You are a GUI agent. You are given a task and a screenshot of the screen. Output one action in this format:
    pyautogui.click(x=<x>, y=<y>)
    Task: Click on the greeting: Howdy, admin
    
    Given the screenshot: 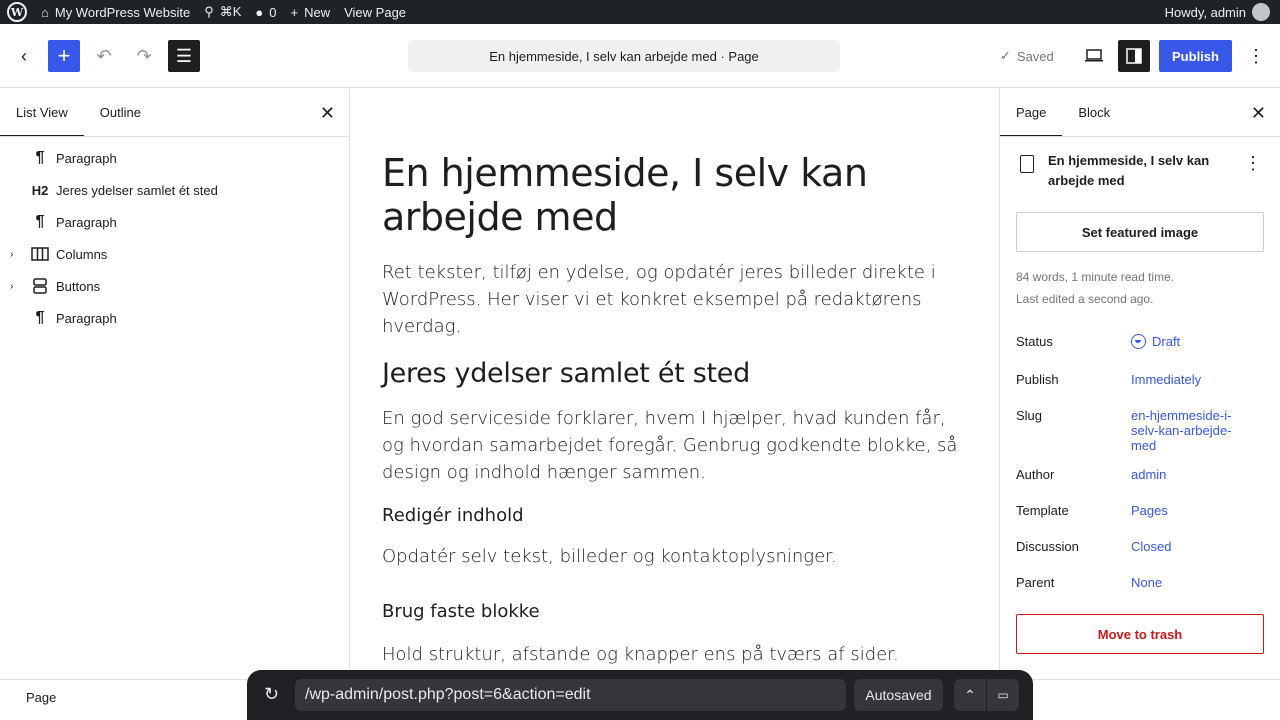 What is the action you would take?
    pyautogui.click(x=1205, y=12)
    